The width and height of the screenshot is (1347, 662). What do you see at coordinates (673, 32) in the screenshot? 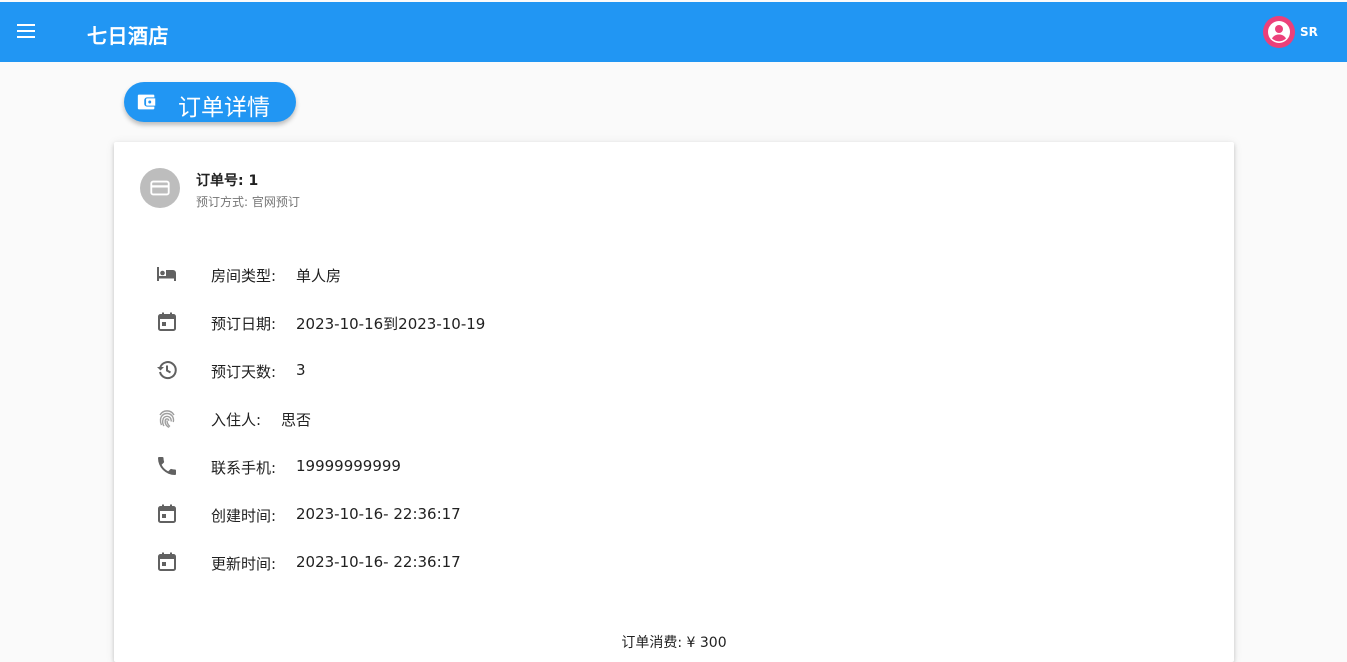
I see `app-bar: 七日酒店 SR` at bounding box center [673, 32].